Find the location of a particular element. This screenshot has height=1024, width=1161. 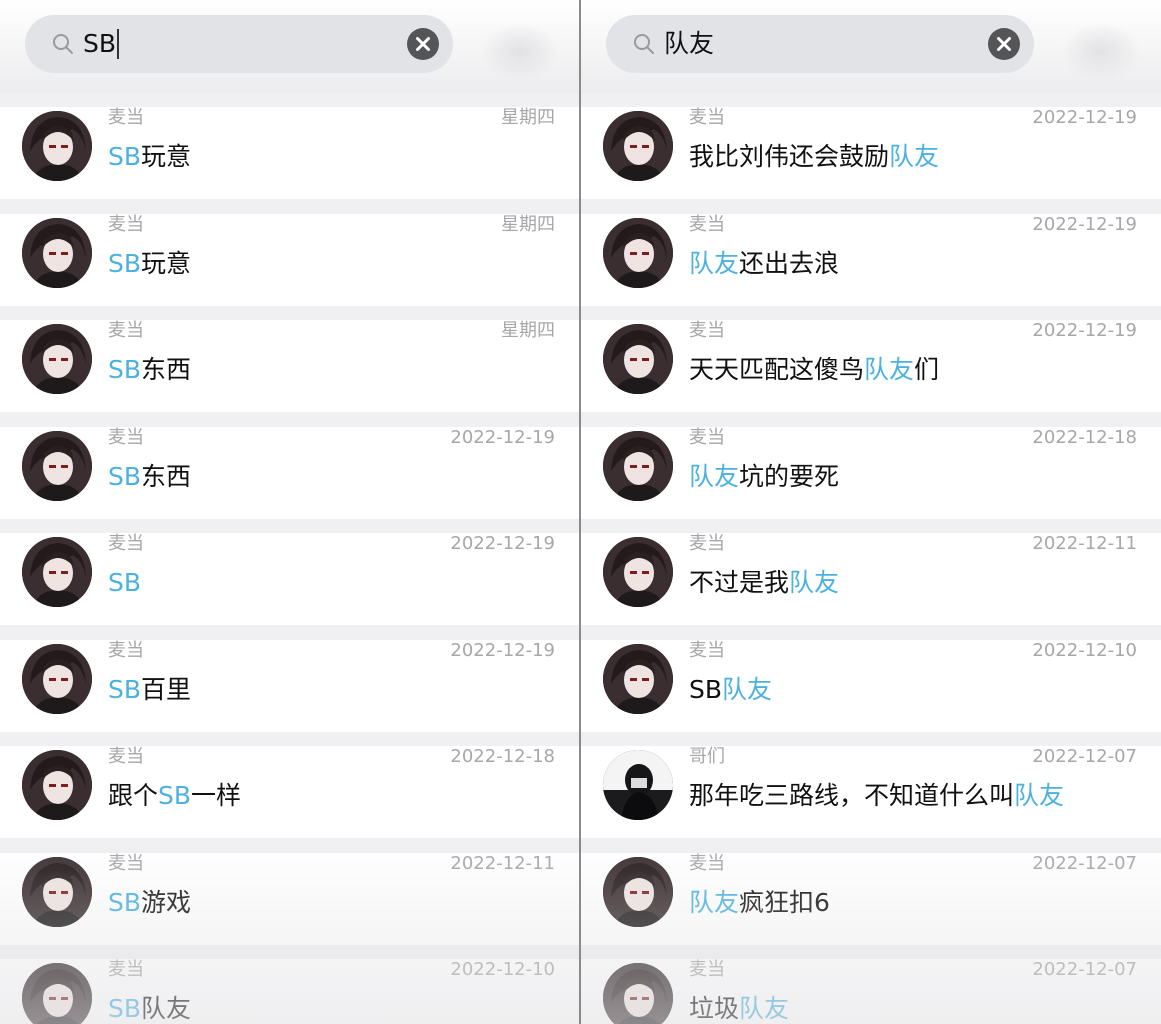

message-text: 那年吃三路线，不知道什么叫队友 is located at coordinates (876, 796).